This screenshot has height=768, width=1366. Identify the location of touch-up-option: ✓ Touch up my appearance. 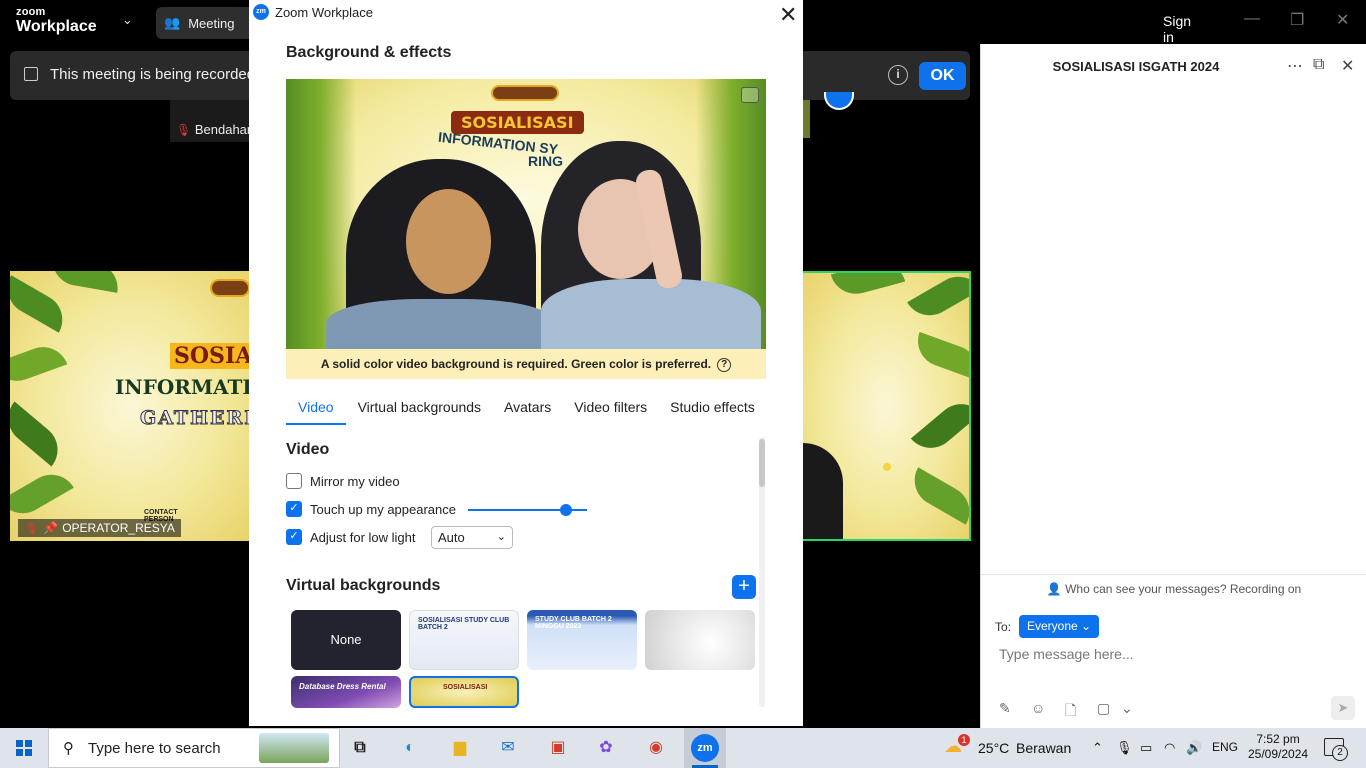
(371, 509).